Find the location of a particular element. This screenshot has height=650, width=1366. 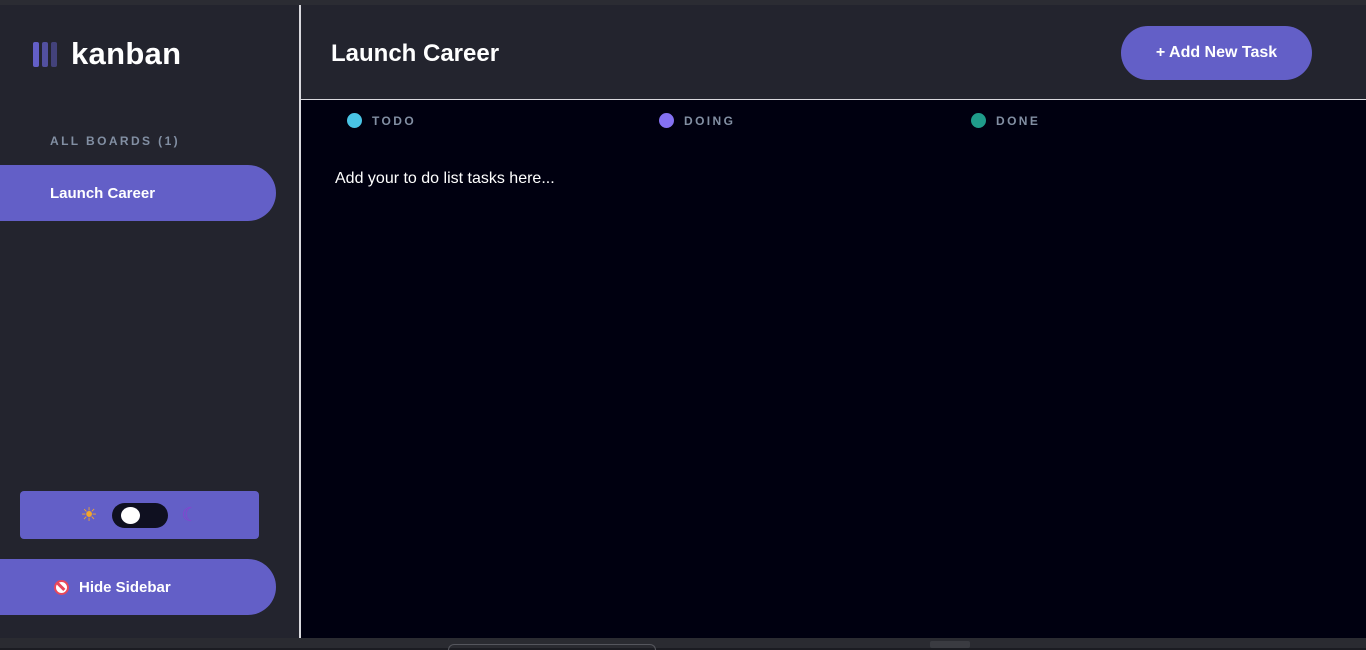

theme-switcher: ☀ ☾ is located at coordinates (139, 515).